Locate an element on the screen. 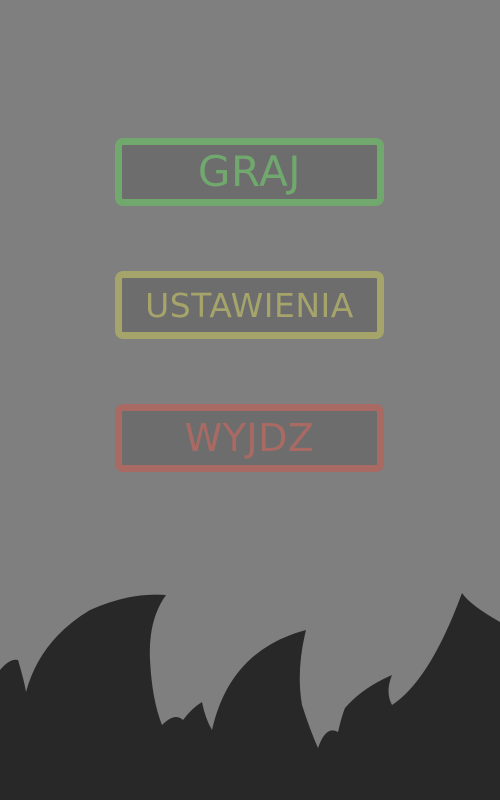  settings-button: USTAWIENIA is located at coordinates (249, 305).